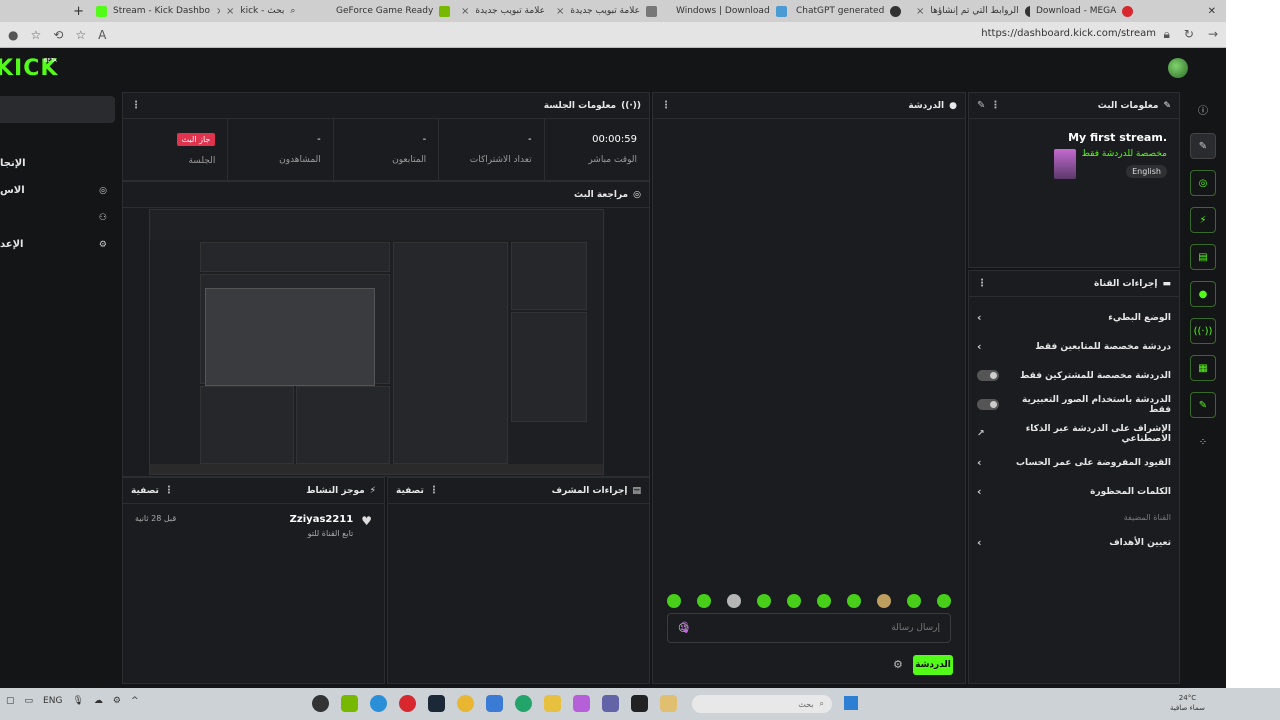 Image resolution: width=1280 pixels, height=720 pixels. I want to click on sidebar-item-home, so click(57, 109).